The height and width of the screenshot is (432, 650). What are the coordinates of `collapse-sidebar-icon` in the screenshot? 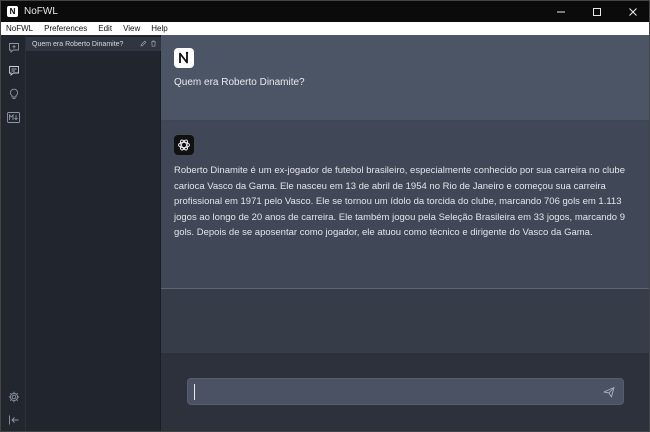 It's located at (13, 419).